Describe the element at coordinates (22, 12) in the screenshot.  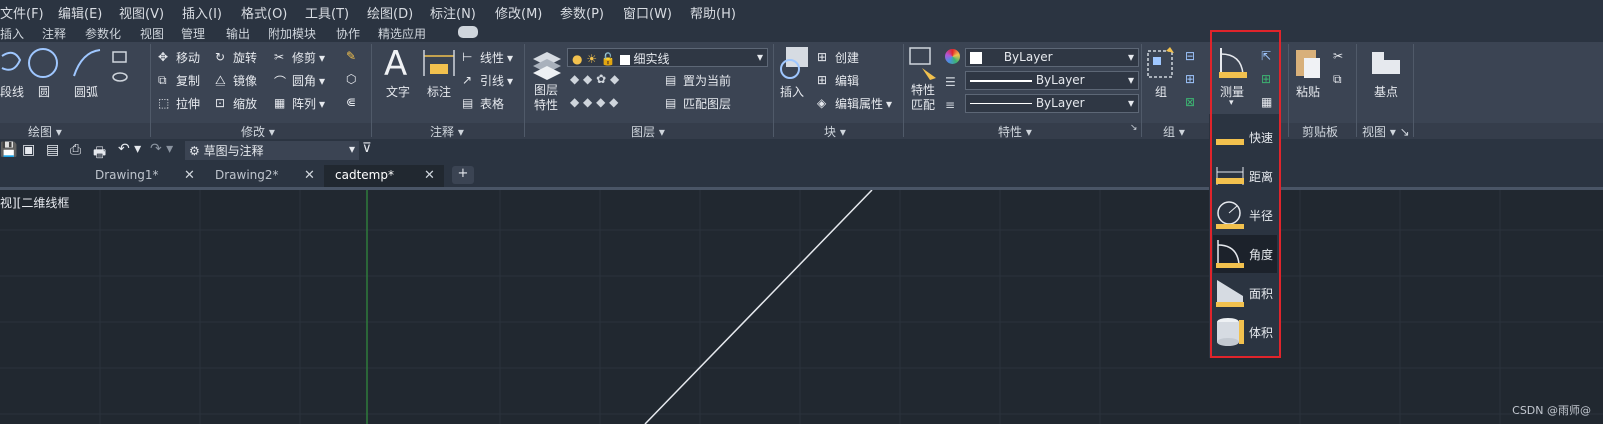
I see `menu-file: 文件(F)` at that location.